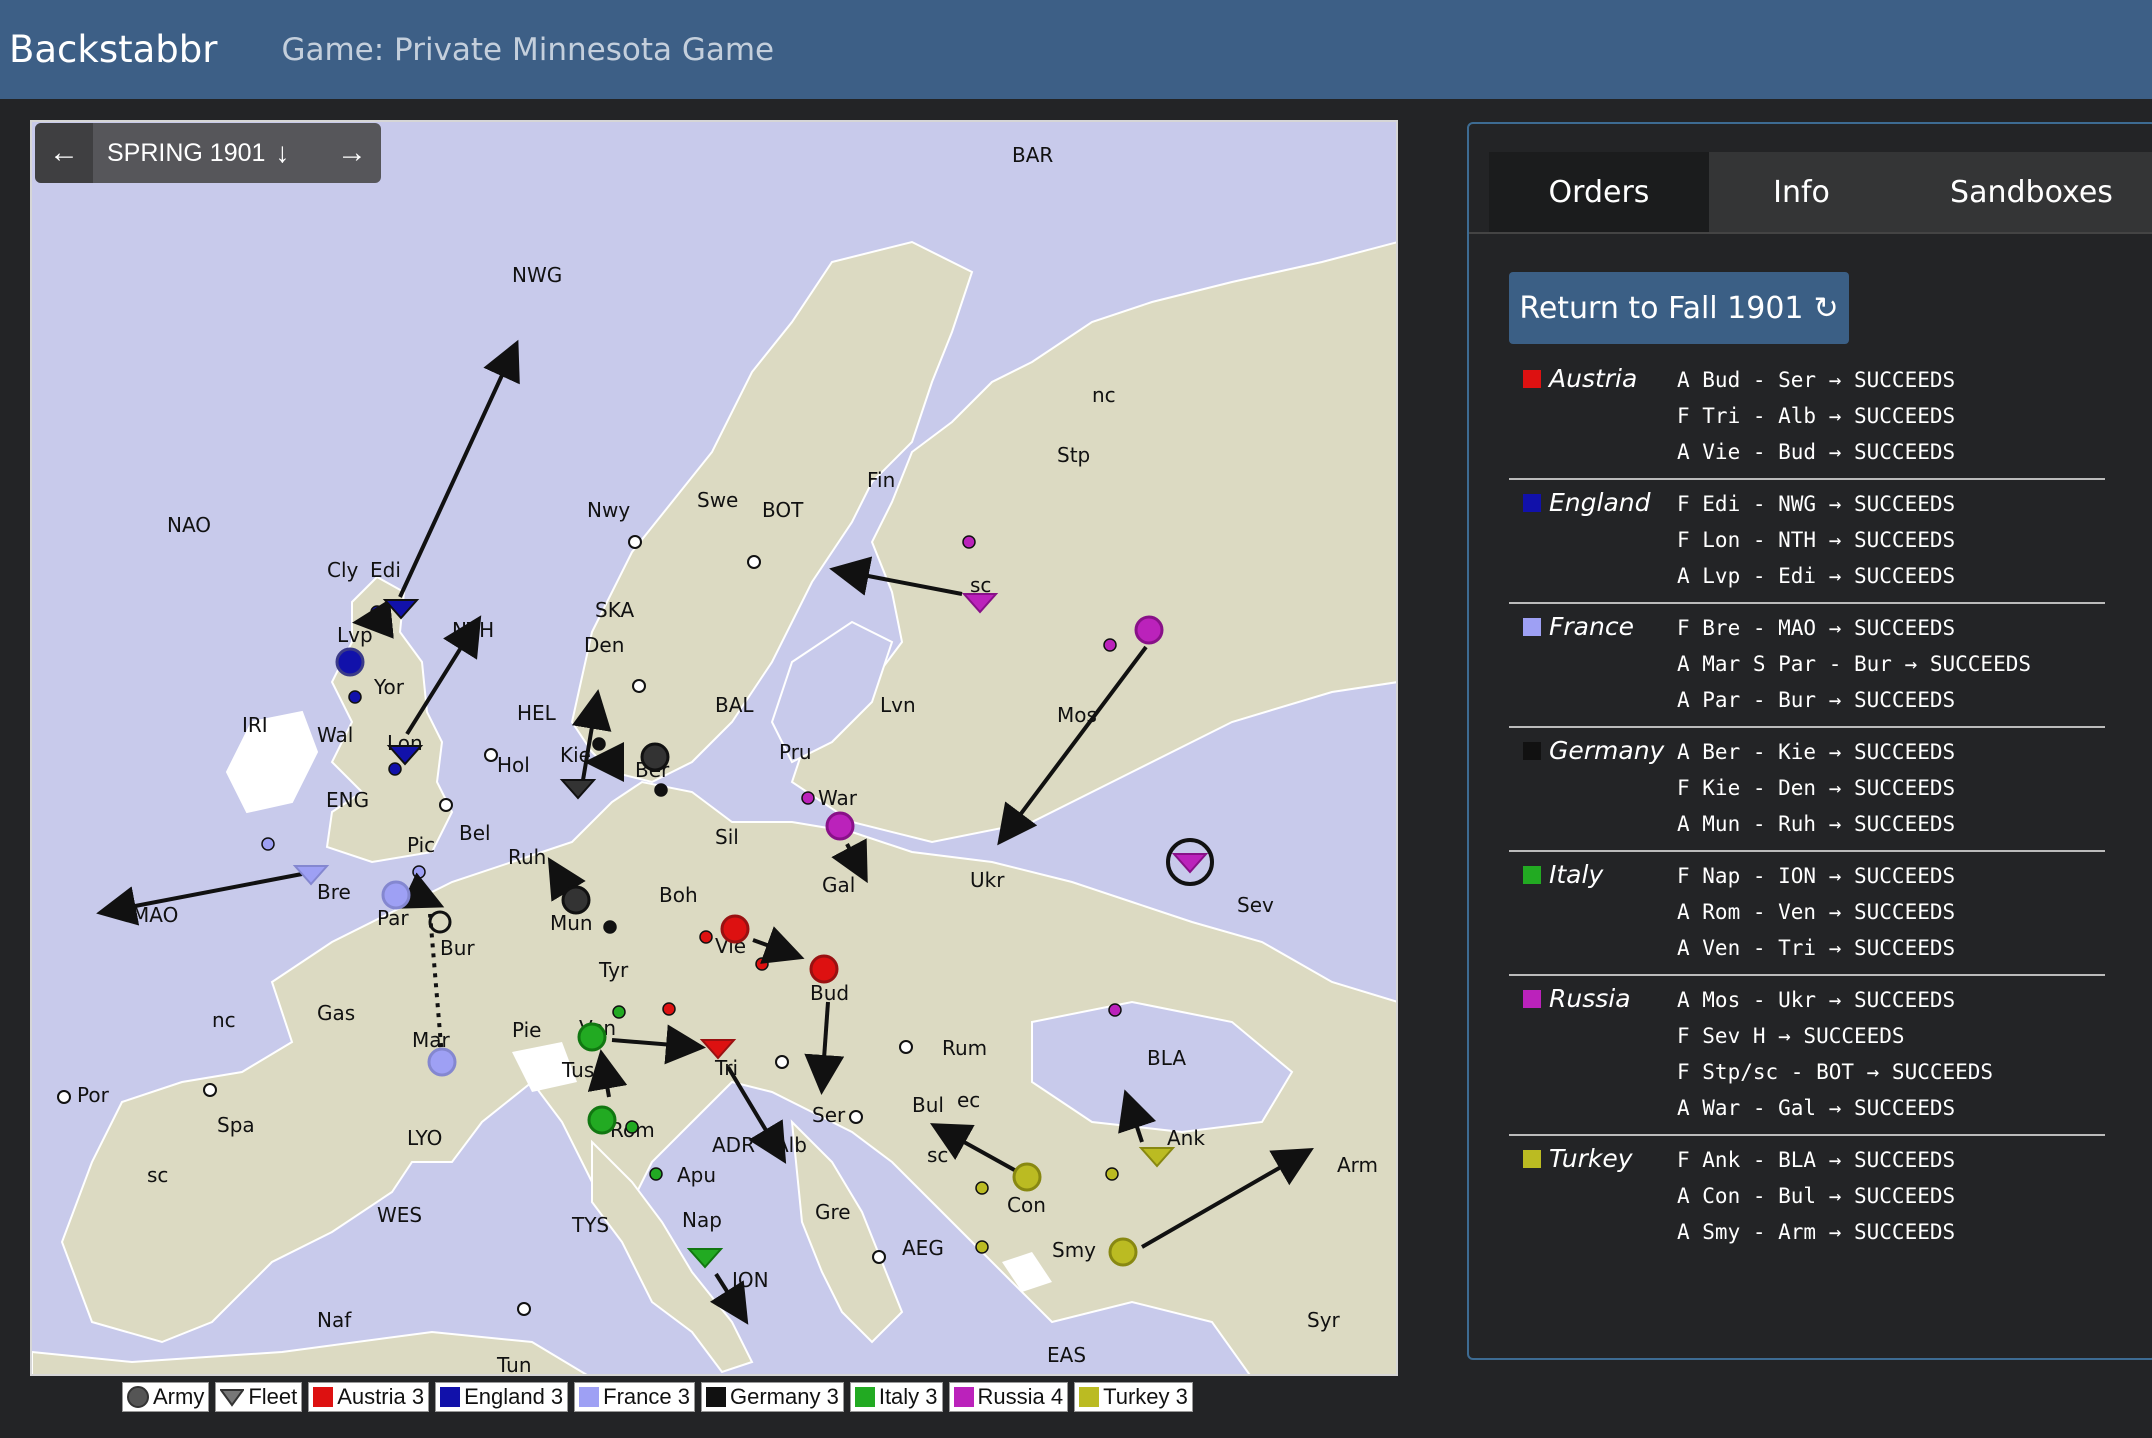  I want to click on power-name: Germany, so click(1593, 750).